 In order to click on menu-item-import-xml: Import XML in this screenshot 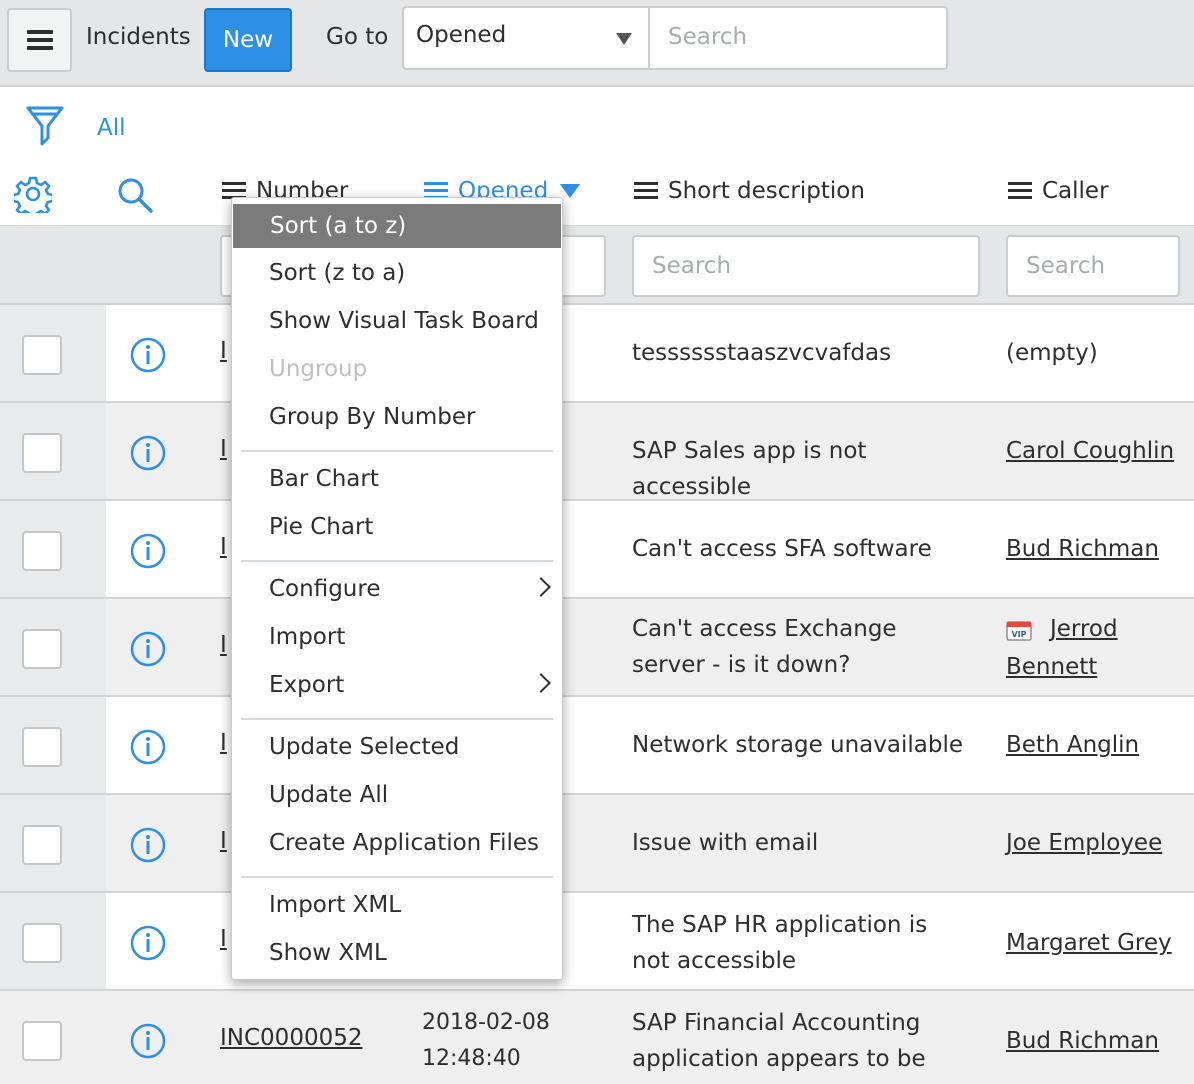, I will do `click(397, 905)`.